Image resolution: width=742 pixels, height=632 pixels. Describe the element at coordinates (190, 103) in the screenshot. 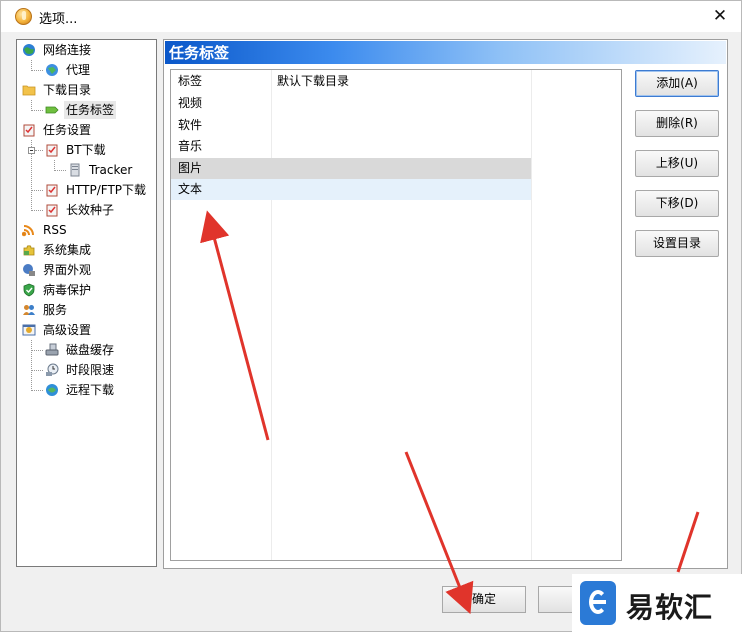

I see `tag-cell: 视频` at that location.